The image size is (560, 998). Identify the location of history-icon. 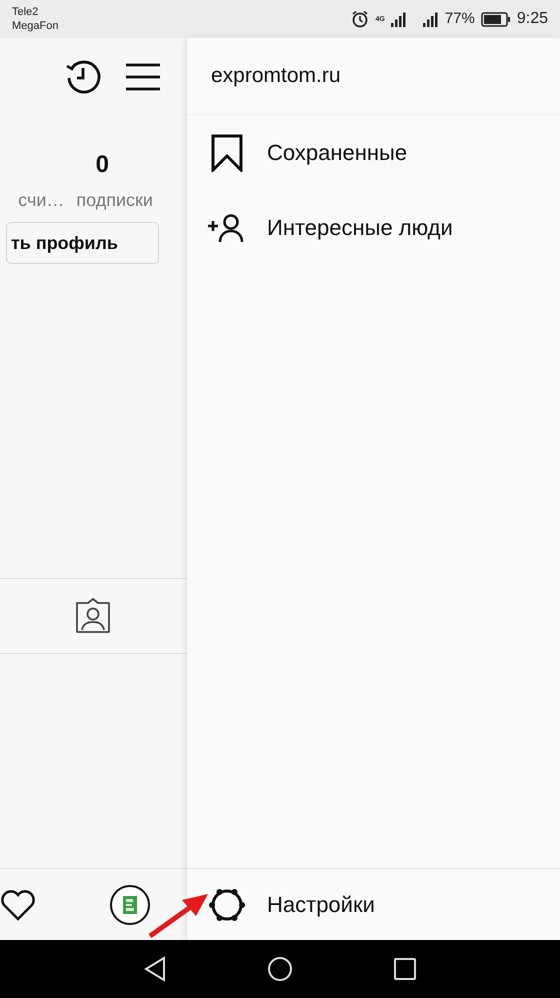
(83, 77).